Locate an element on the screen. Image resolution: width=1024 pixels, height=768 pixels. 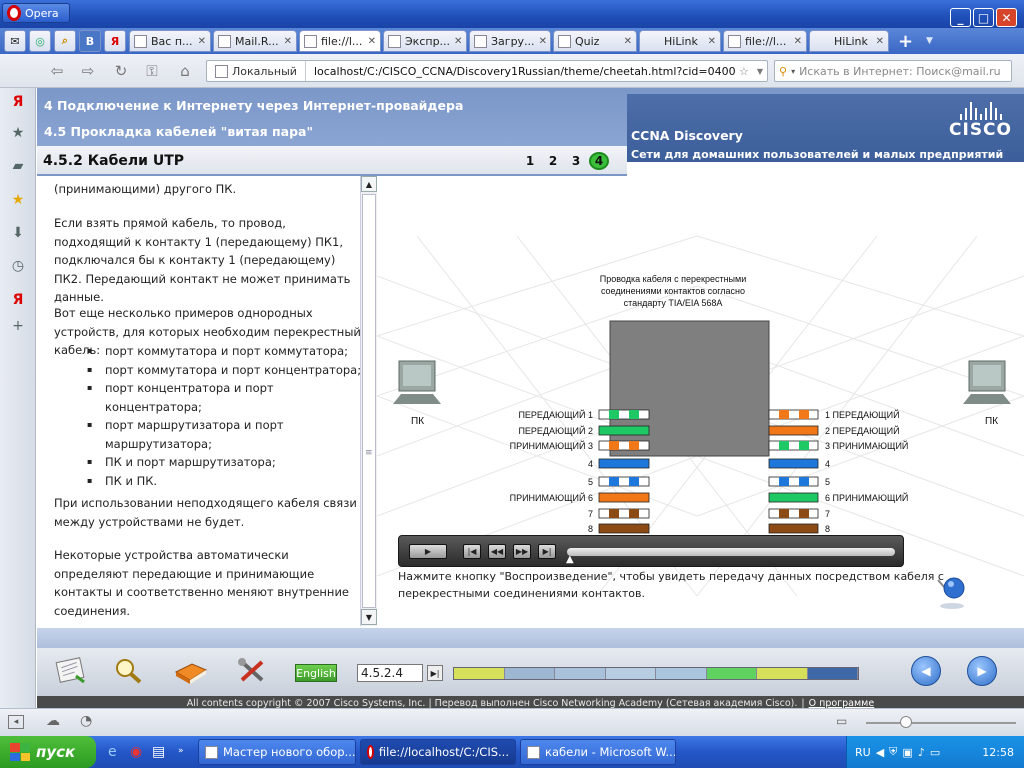
quicklaunch-icon: ▤ is located at coordinates (158, 752).